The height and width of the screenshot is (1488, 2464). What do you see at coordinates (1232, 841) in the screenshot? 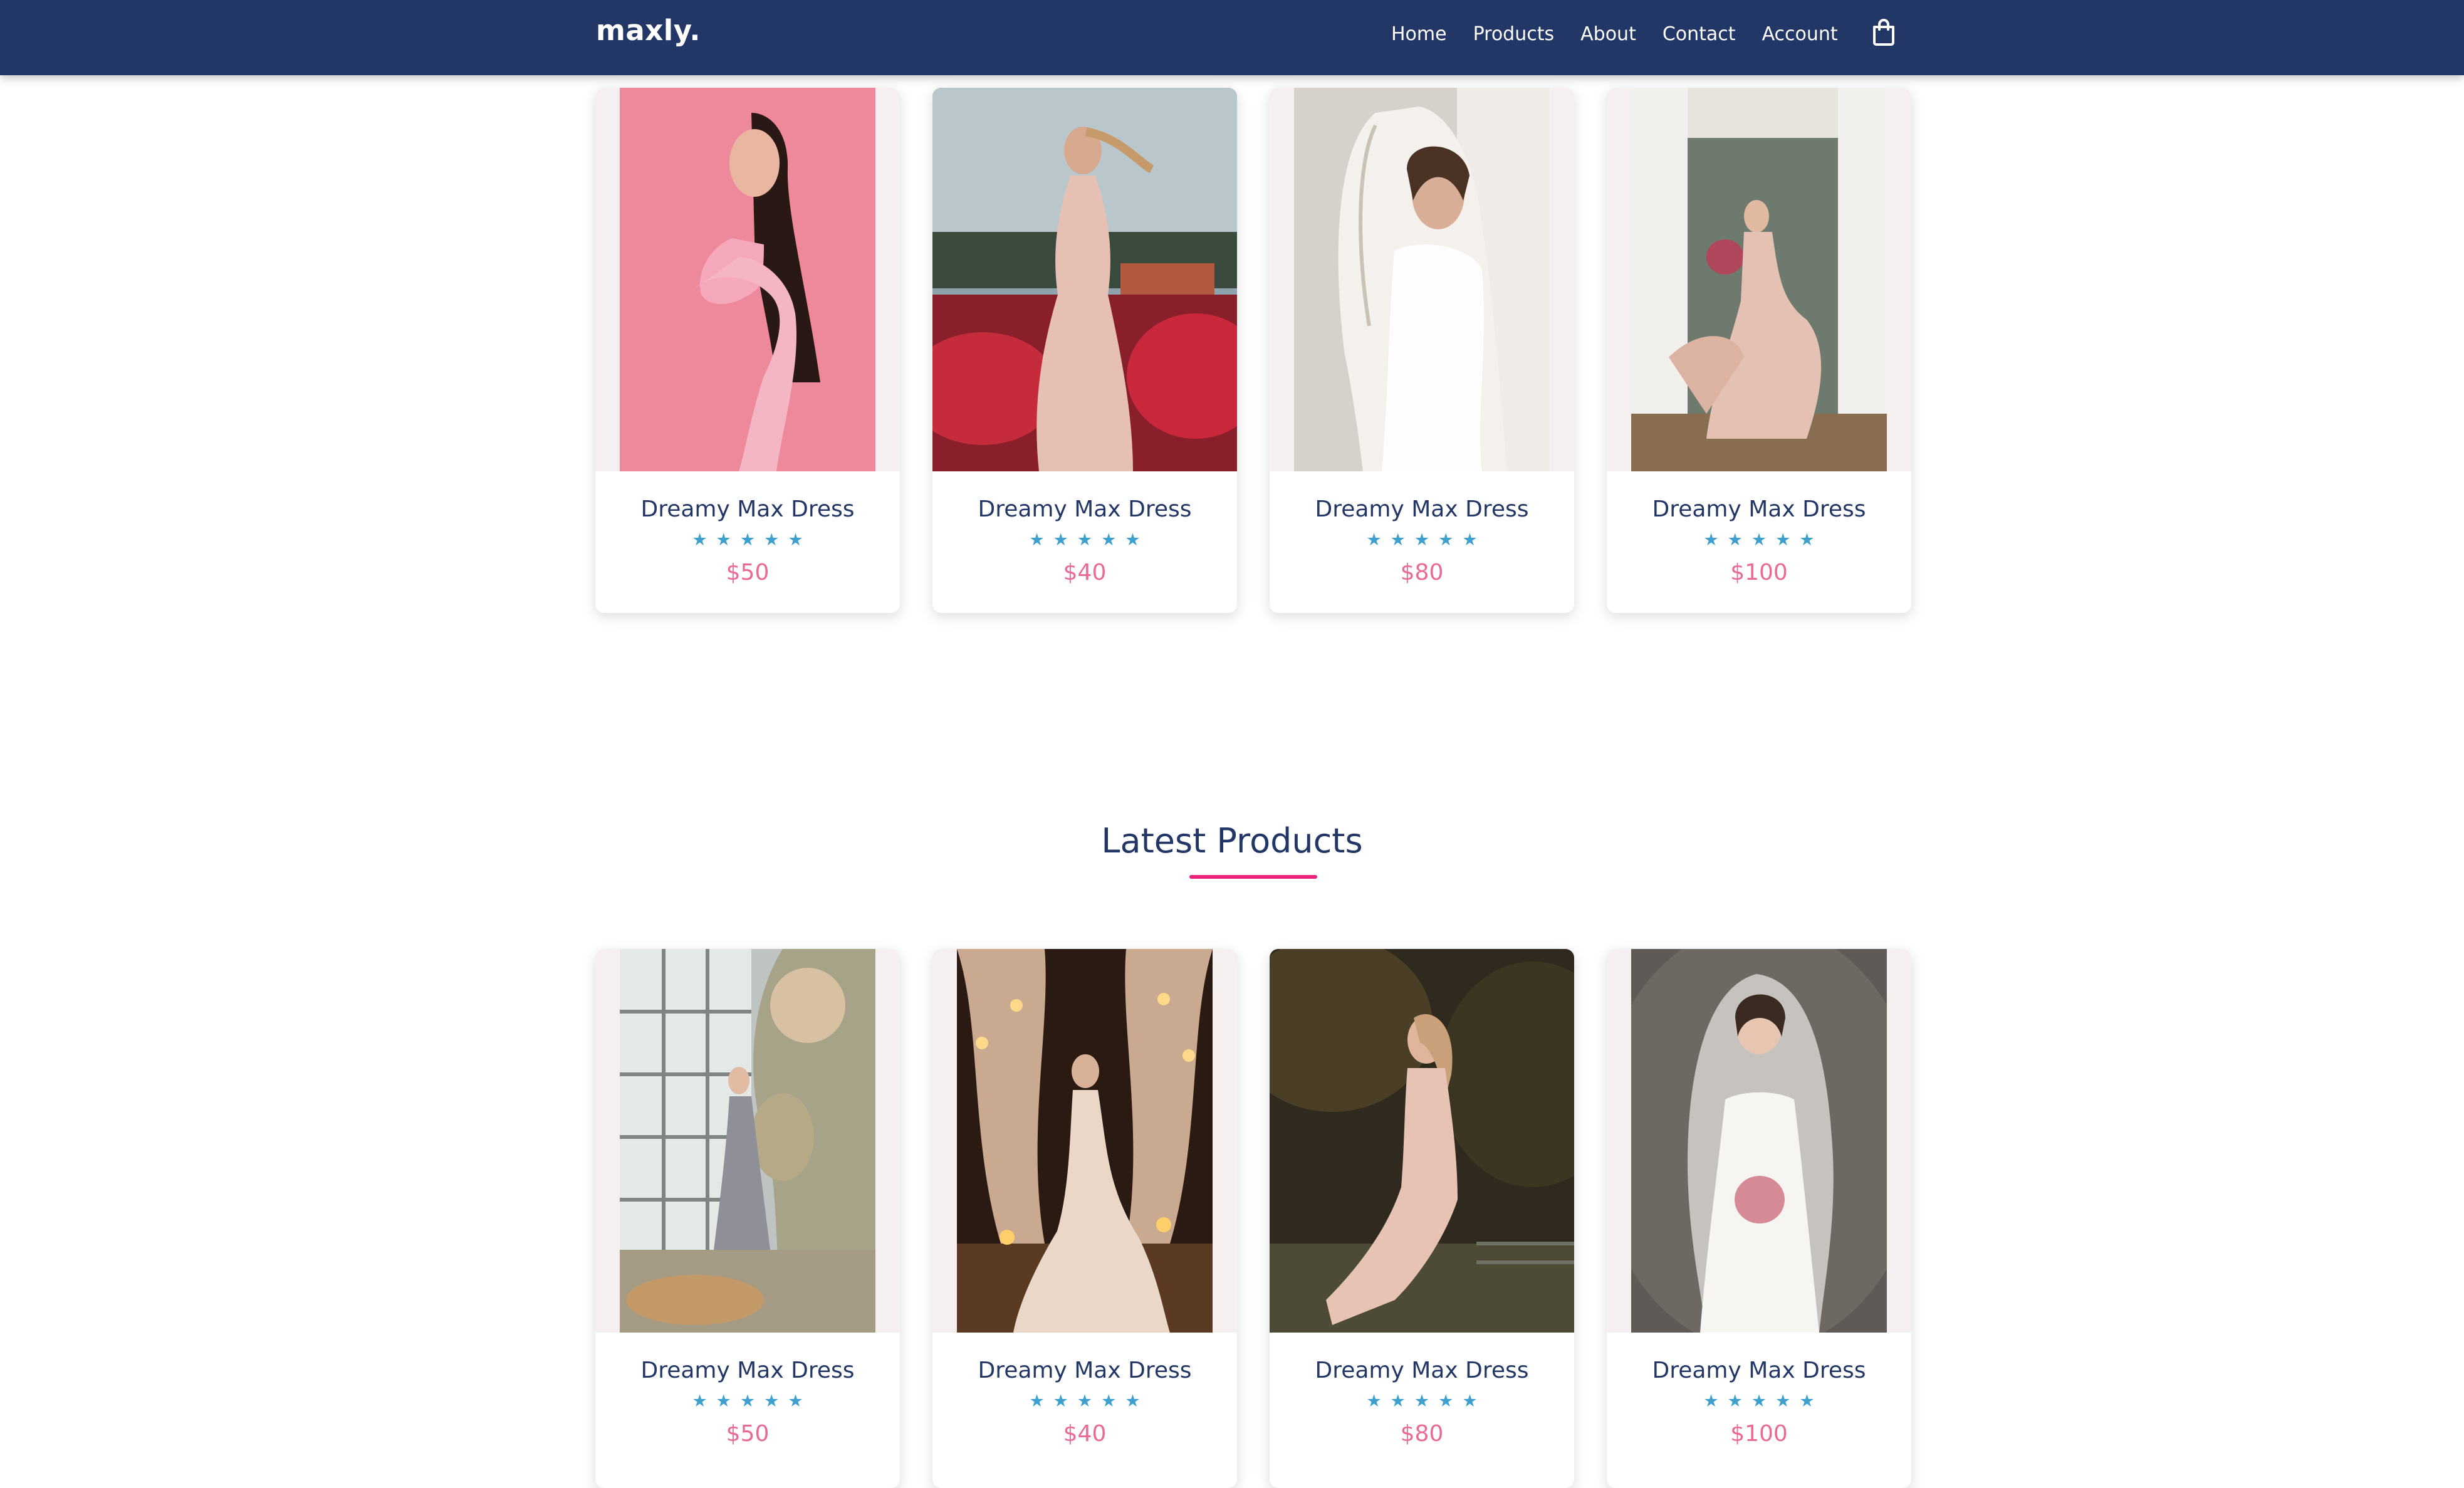
I see `section-title: Latest Products` at bounding box center [1232, 841].